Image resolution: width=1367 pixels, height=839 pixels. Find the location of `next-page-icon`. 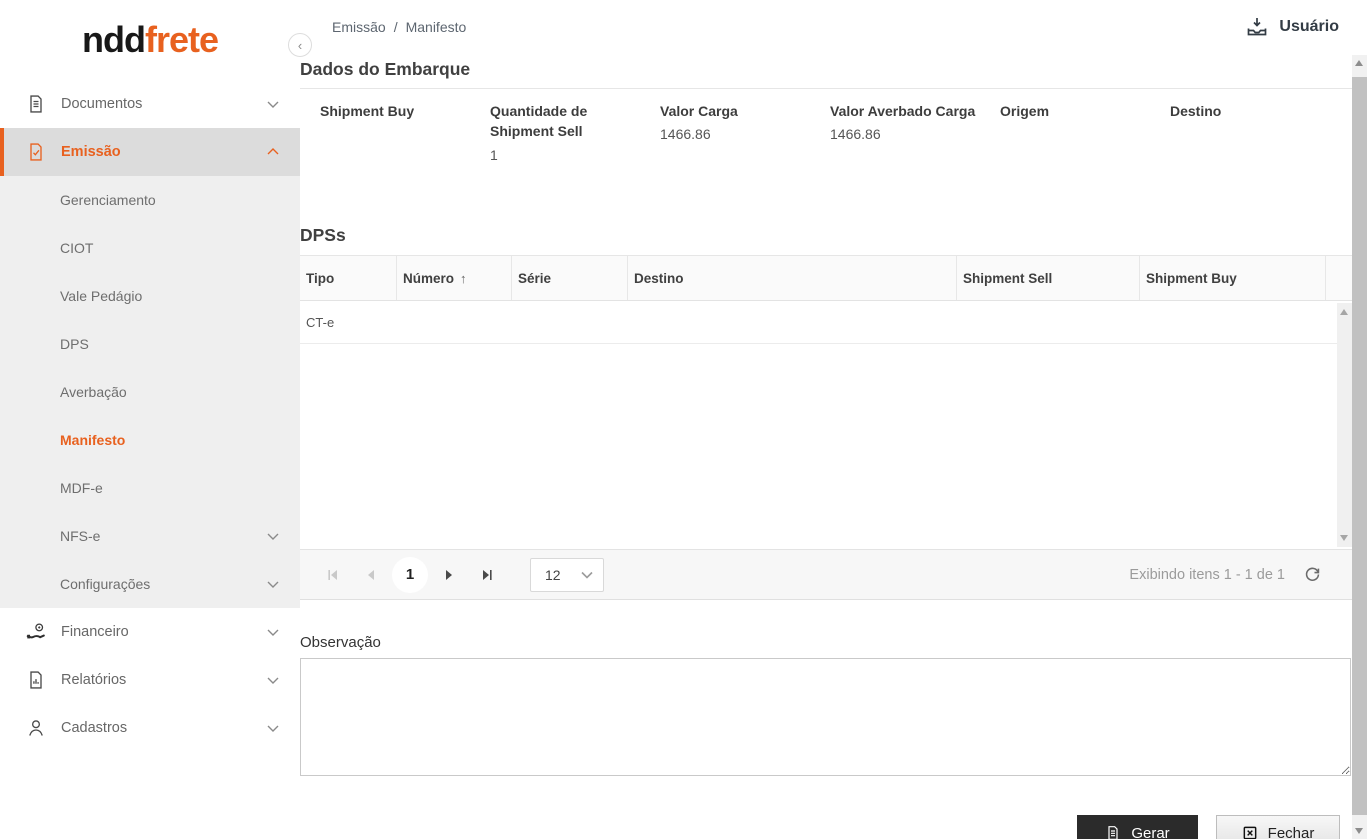

next-page-icon is located at coordinates (449, 574).